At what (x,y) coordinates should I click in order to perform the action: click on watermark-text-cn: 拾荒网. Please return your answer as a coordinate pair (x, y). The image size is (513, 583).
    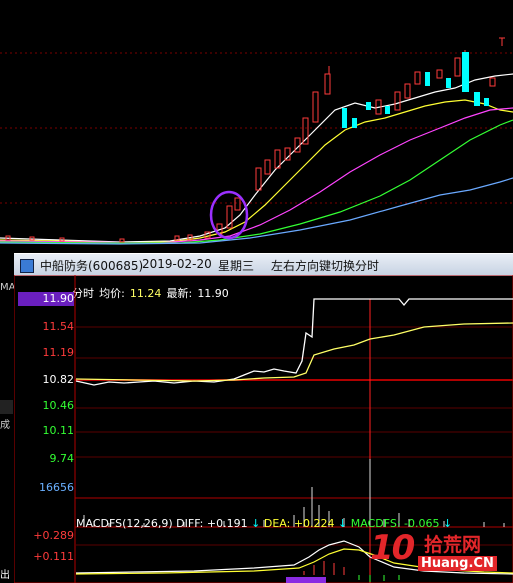
    Looking at the image, I should click on (453, 545).